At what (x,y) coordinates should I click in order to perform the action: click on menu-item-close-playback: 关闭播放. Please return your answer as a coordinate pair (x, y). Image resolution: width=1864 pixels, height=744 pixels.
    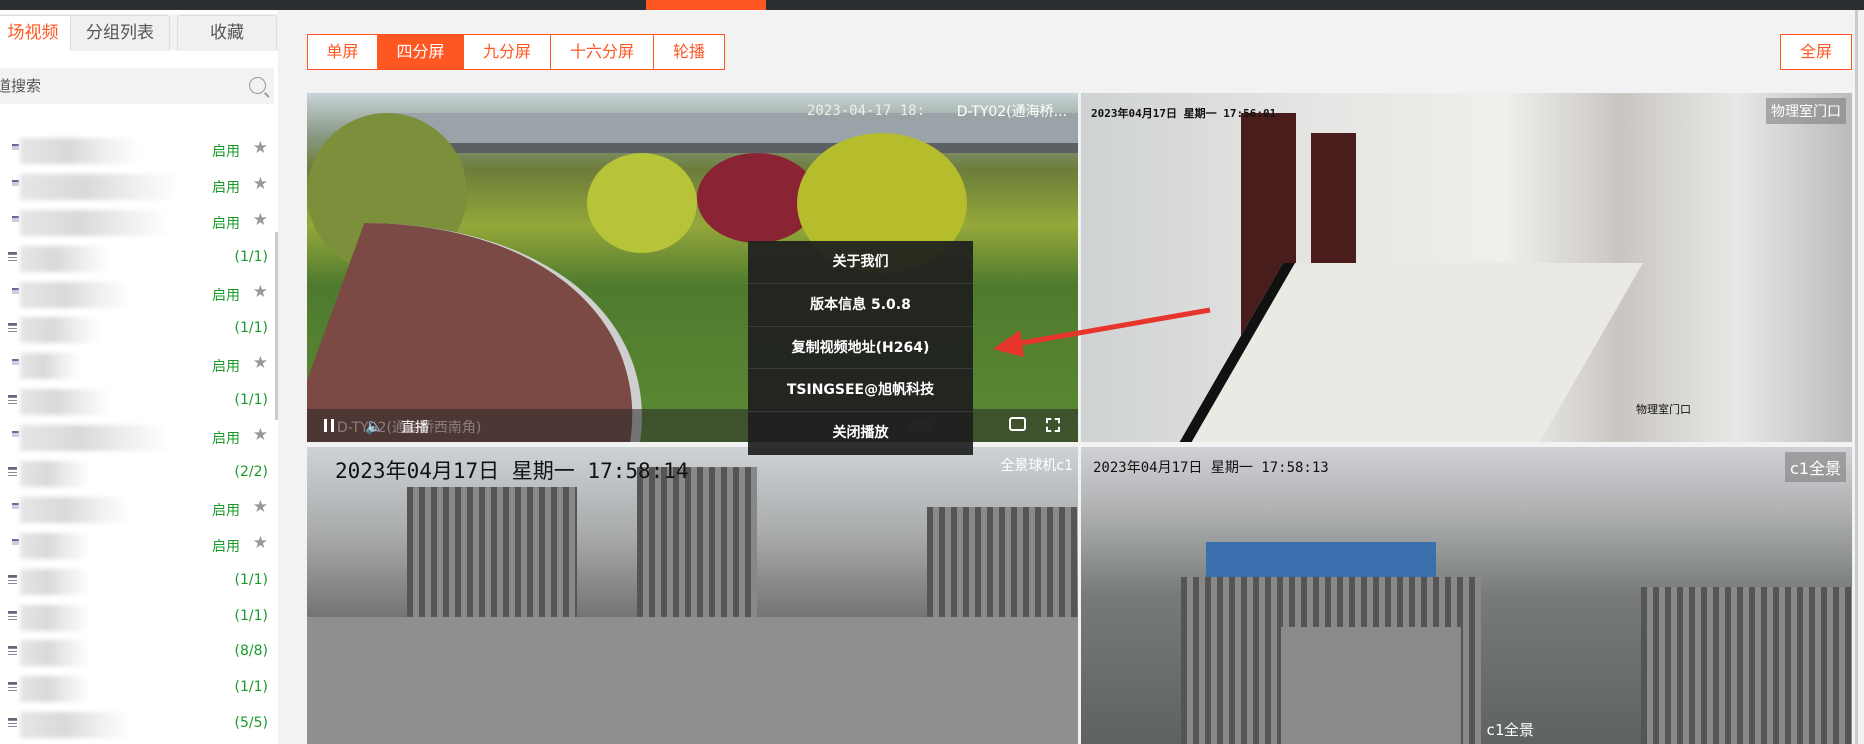
    Looking at the image, I should click on (860, 433).